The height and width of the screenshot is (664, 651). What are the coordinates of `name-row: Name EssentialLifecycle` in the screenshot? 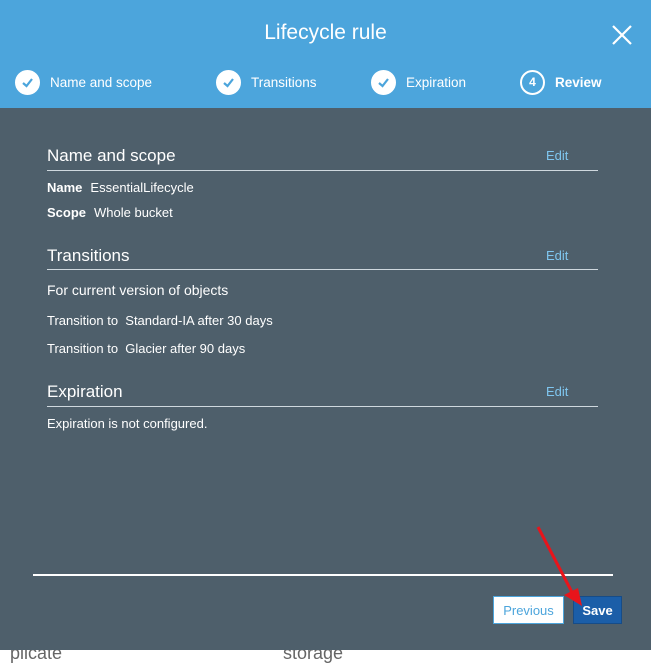 It's located at (120, 187).